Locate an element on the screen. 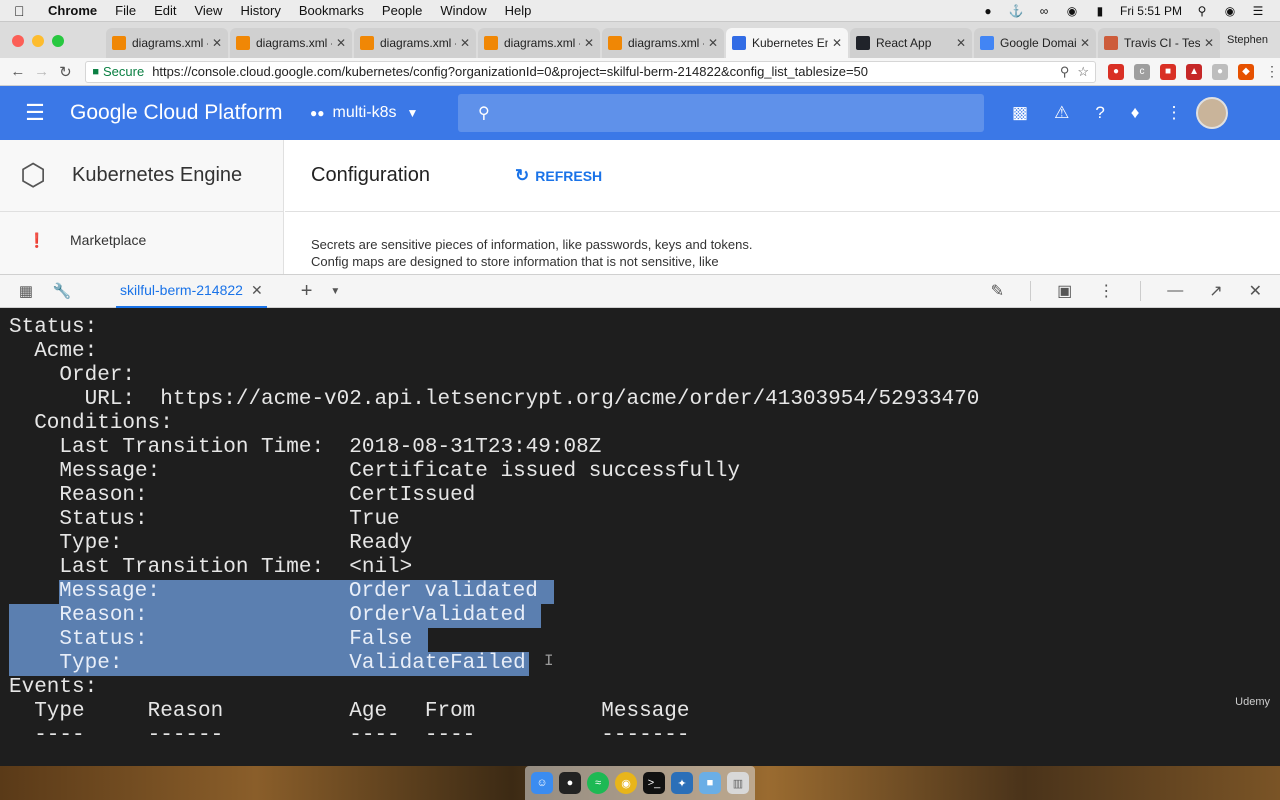  hamburger-menu-icon: ☰ is located at coordinates (35, 113).